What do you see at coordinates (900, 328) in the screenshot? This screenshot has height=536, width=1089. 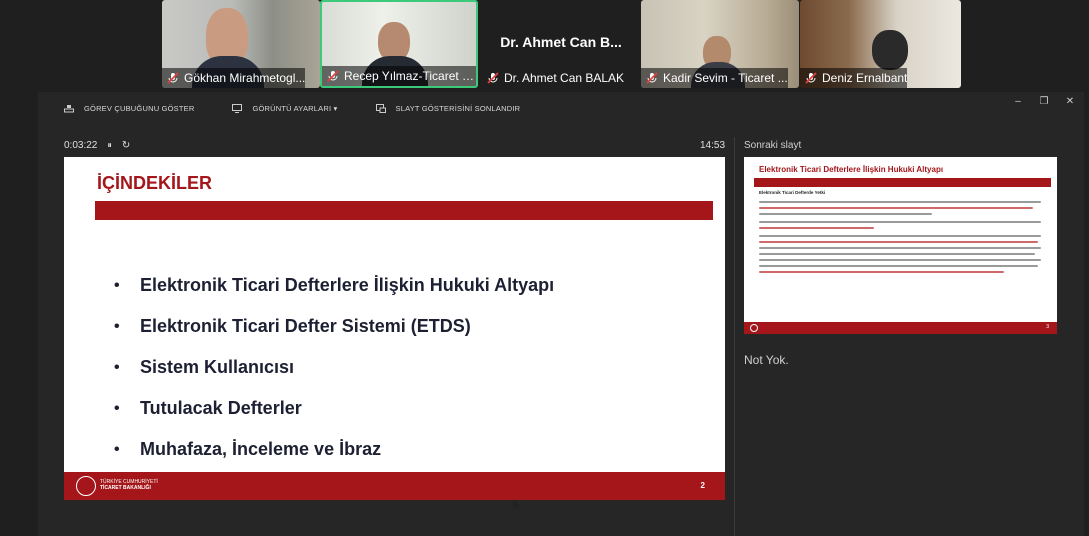 I see `next-slide-footer: 3` at bounding box center [900, 328].